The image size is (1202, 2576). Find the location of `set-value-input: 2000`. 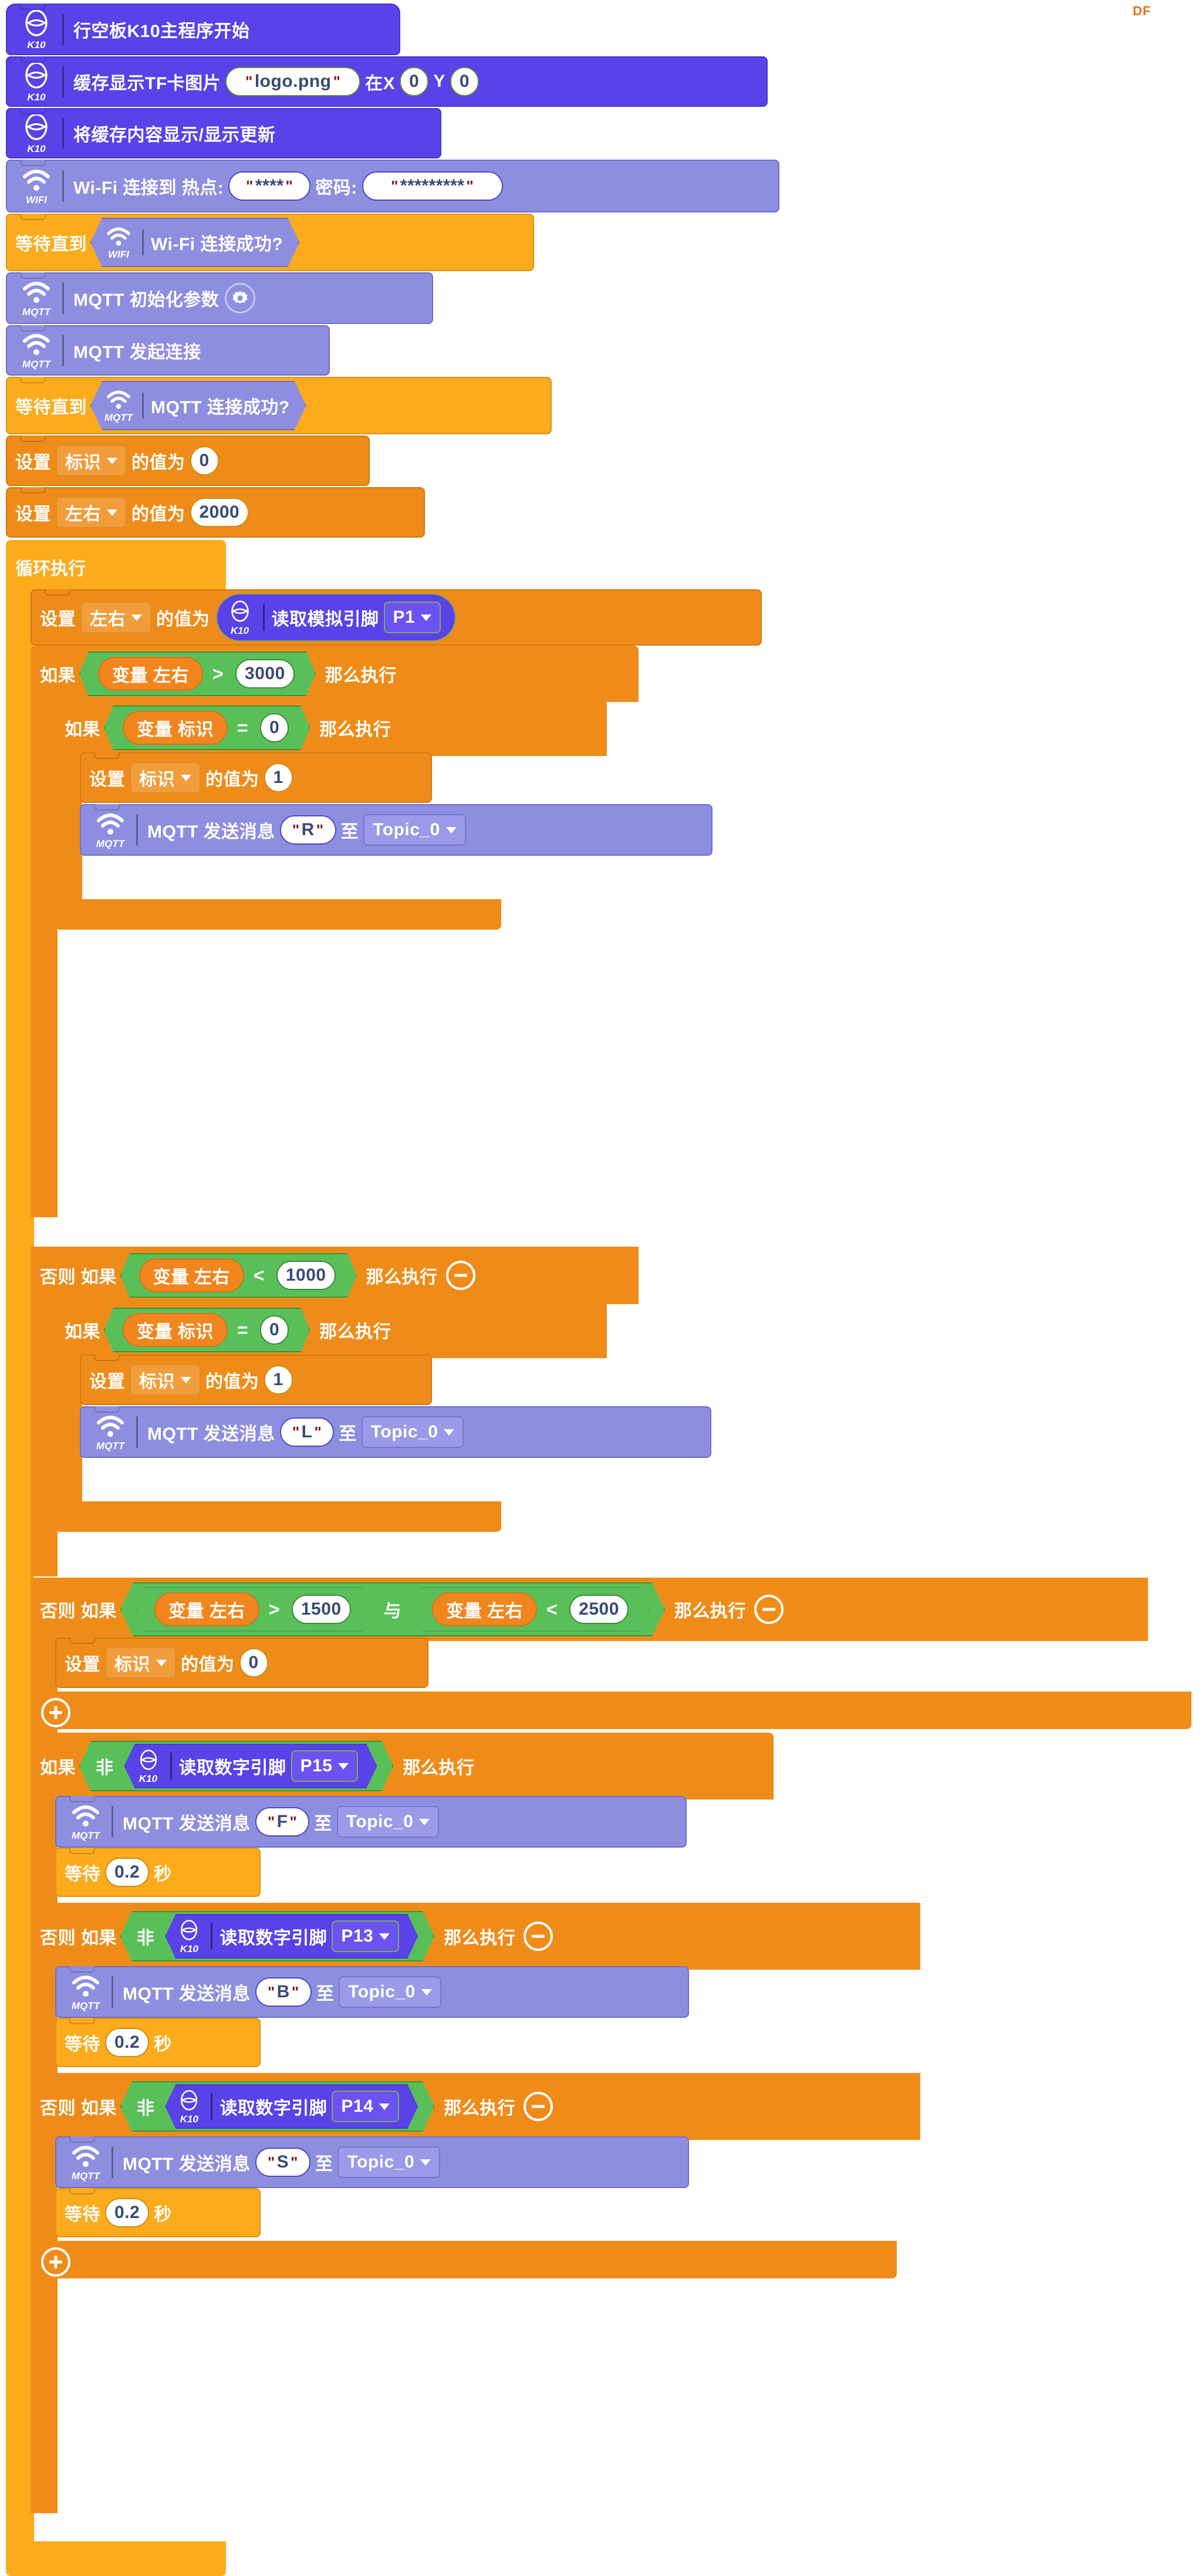

set-value-input: 2000 is located at coordinates (219, 512).